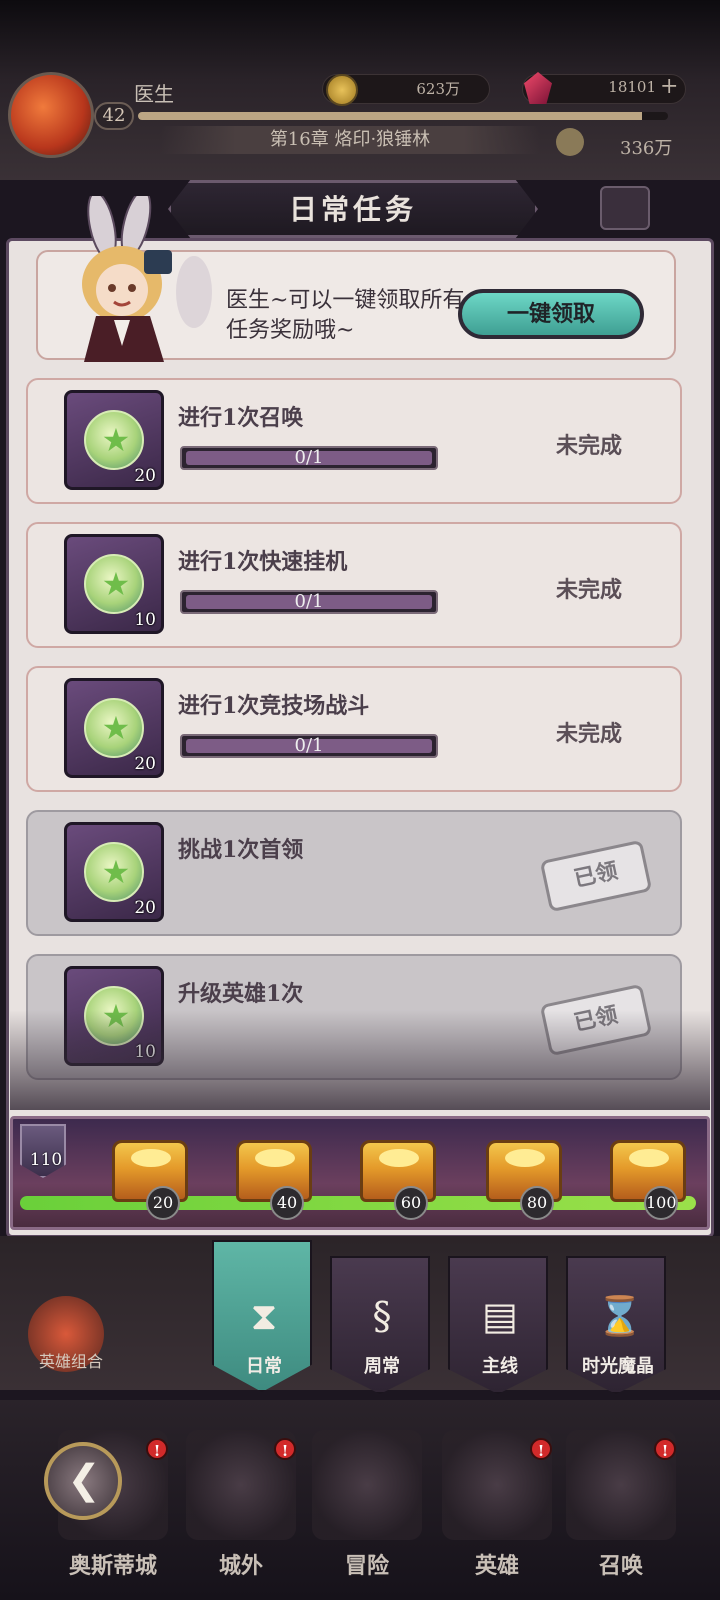 The width and height of the screenshot is (720, 1600). I want to click on tab-label: 主线, so click(500, 1366).